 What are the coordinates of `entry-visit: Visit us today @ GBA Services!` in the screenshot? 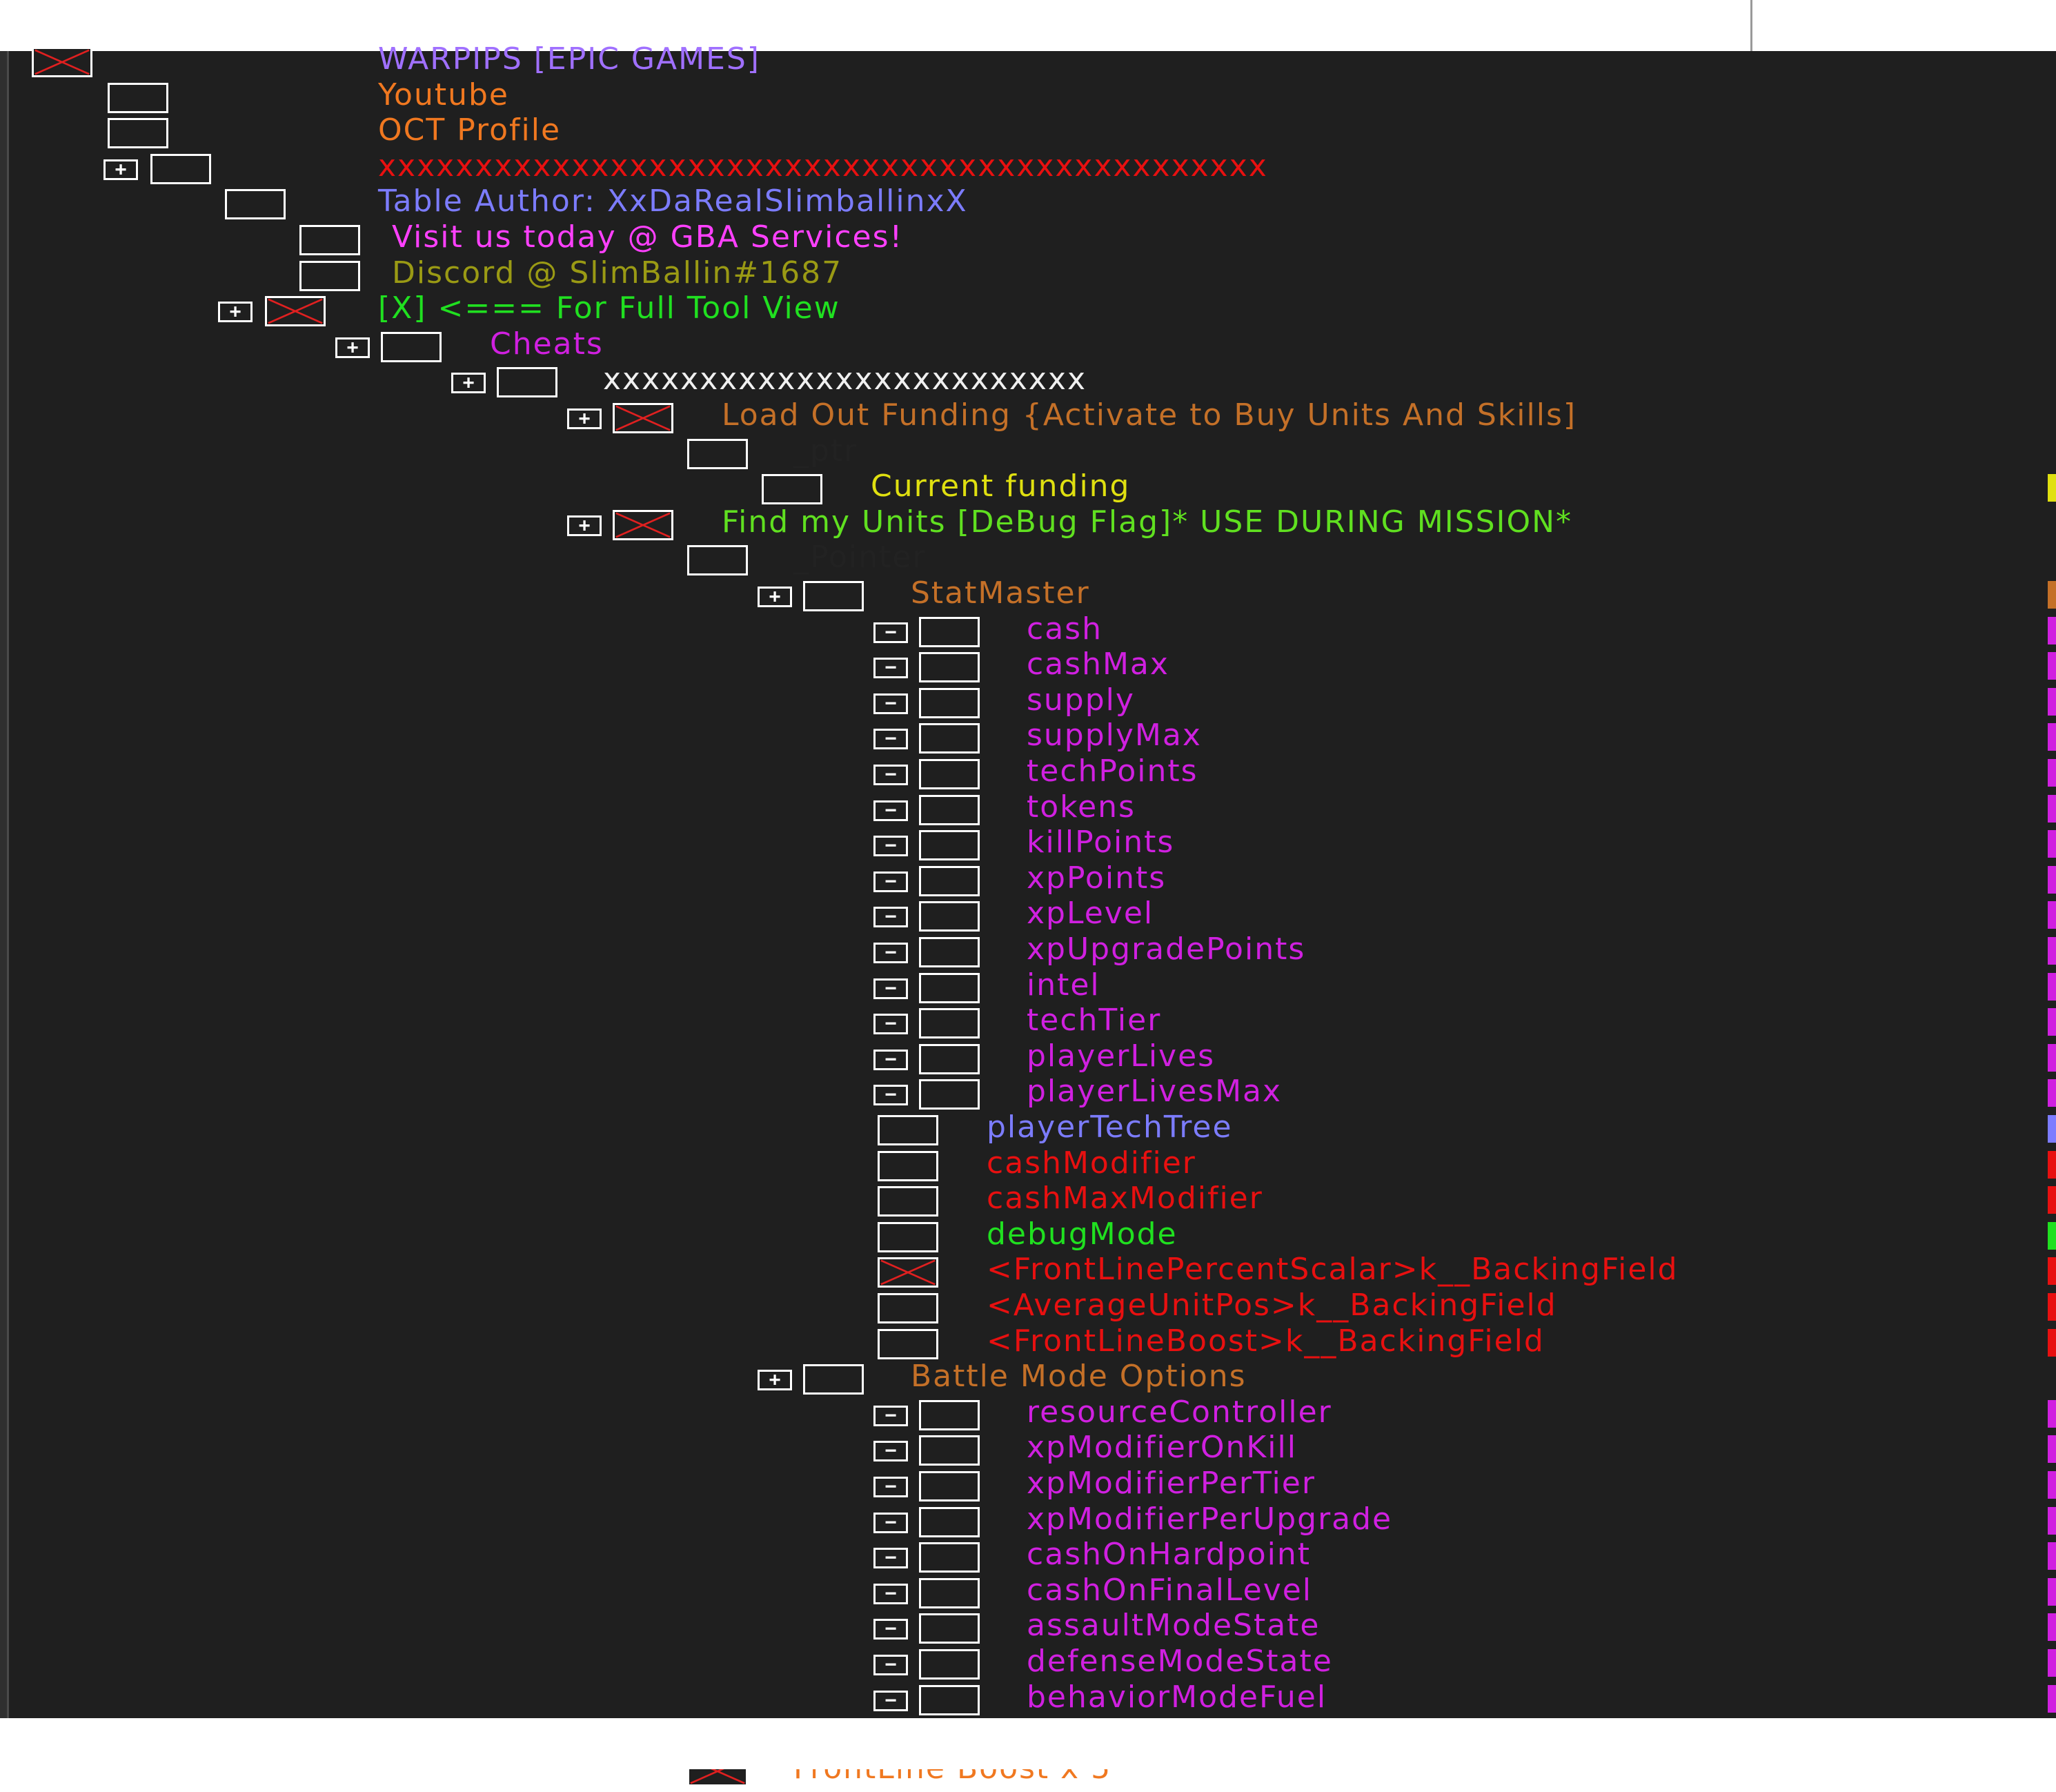 It's located at (1028, 240).